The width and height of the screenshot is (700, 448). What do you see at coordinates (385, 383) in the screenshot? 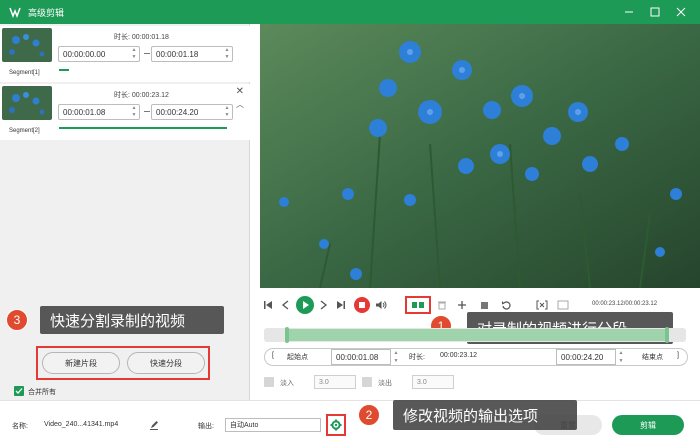
I see `fade-out-label: 淡出` at bounding box center [385, 383].